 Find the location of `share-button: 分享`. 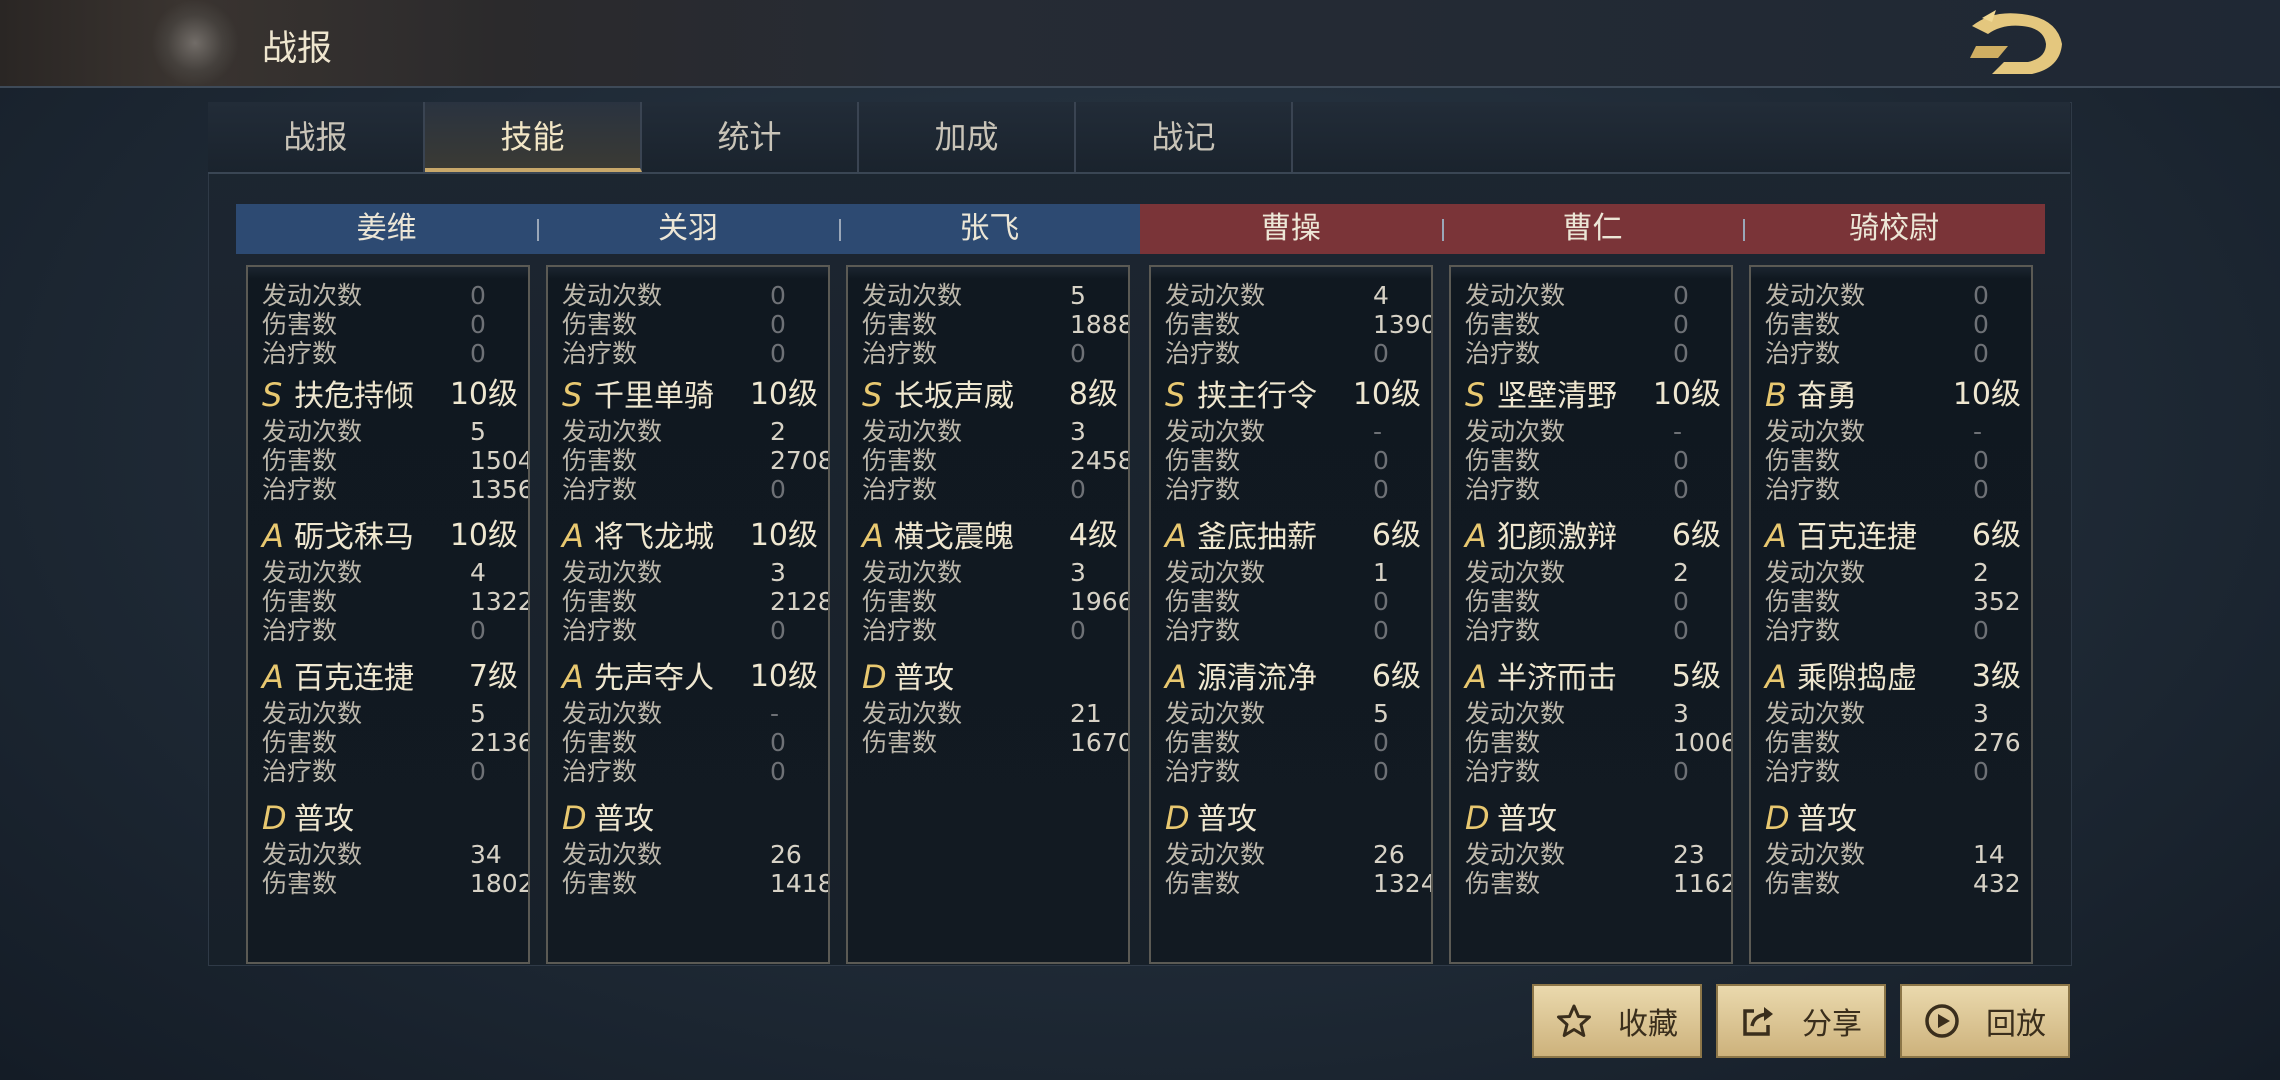

share-button: 分享 is located at coordinates (1801, 1021).